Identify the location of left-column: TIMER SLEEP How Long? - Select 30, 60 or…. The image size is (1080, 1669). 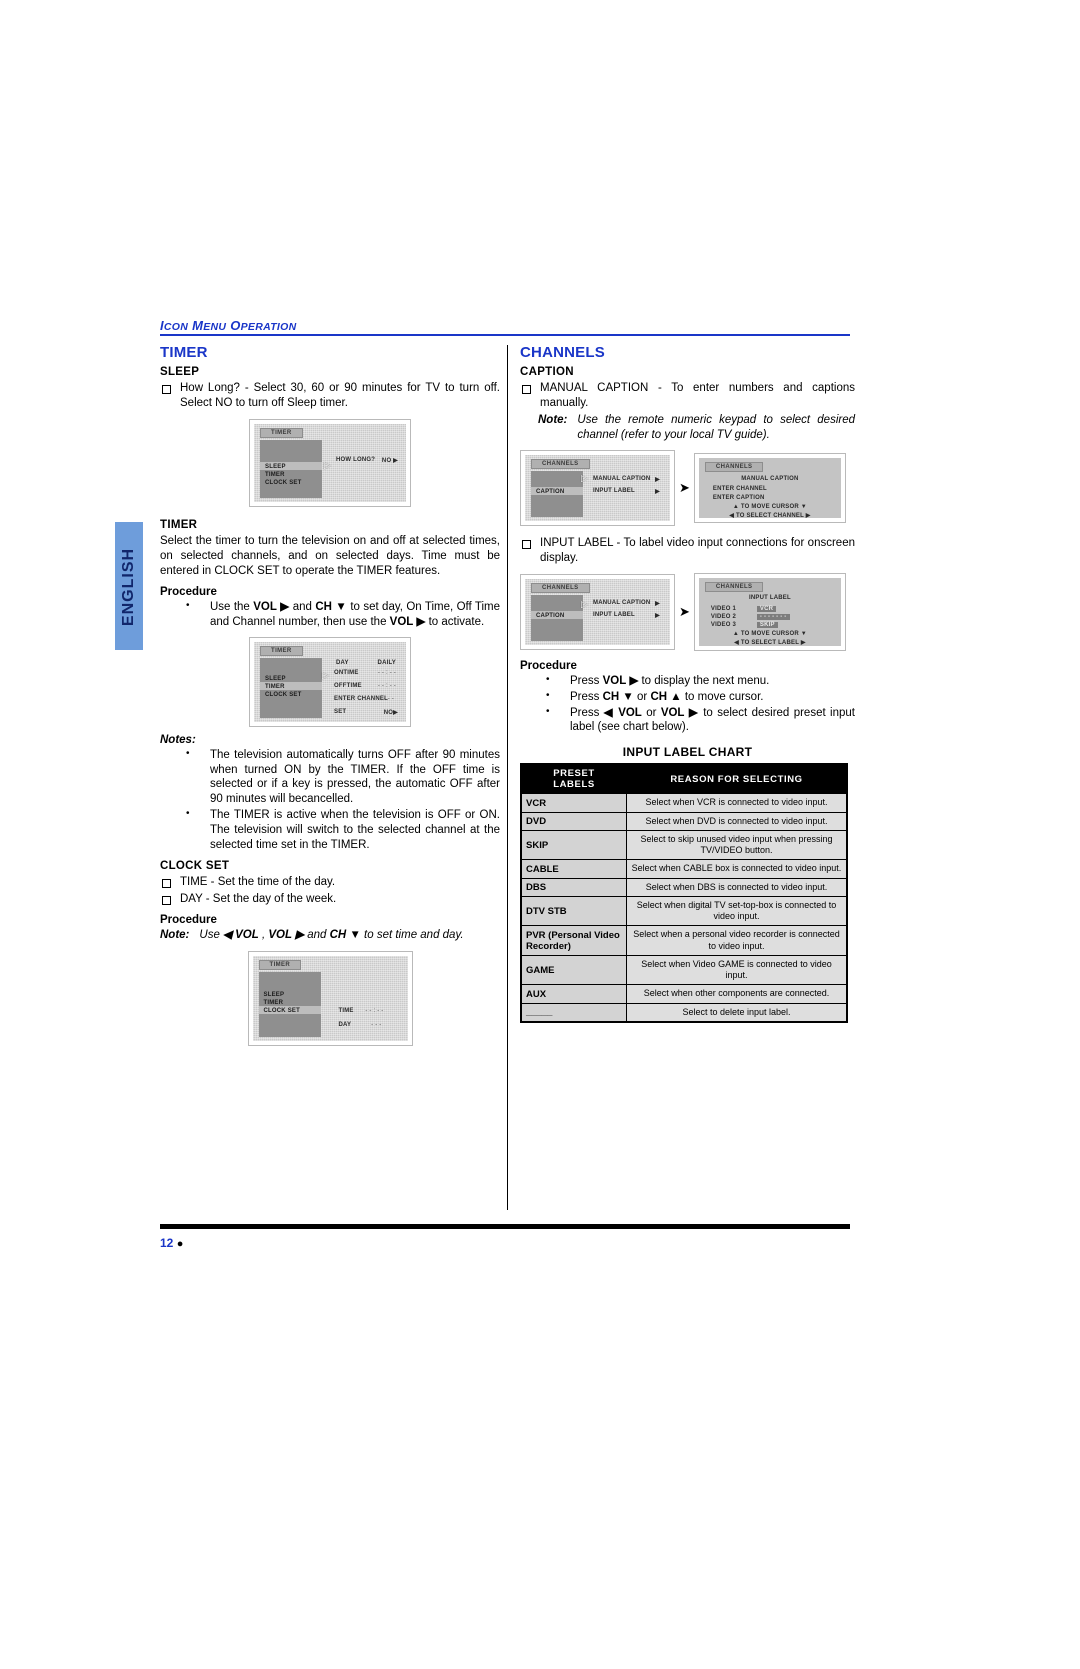
(330, 693).